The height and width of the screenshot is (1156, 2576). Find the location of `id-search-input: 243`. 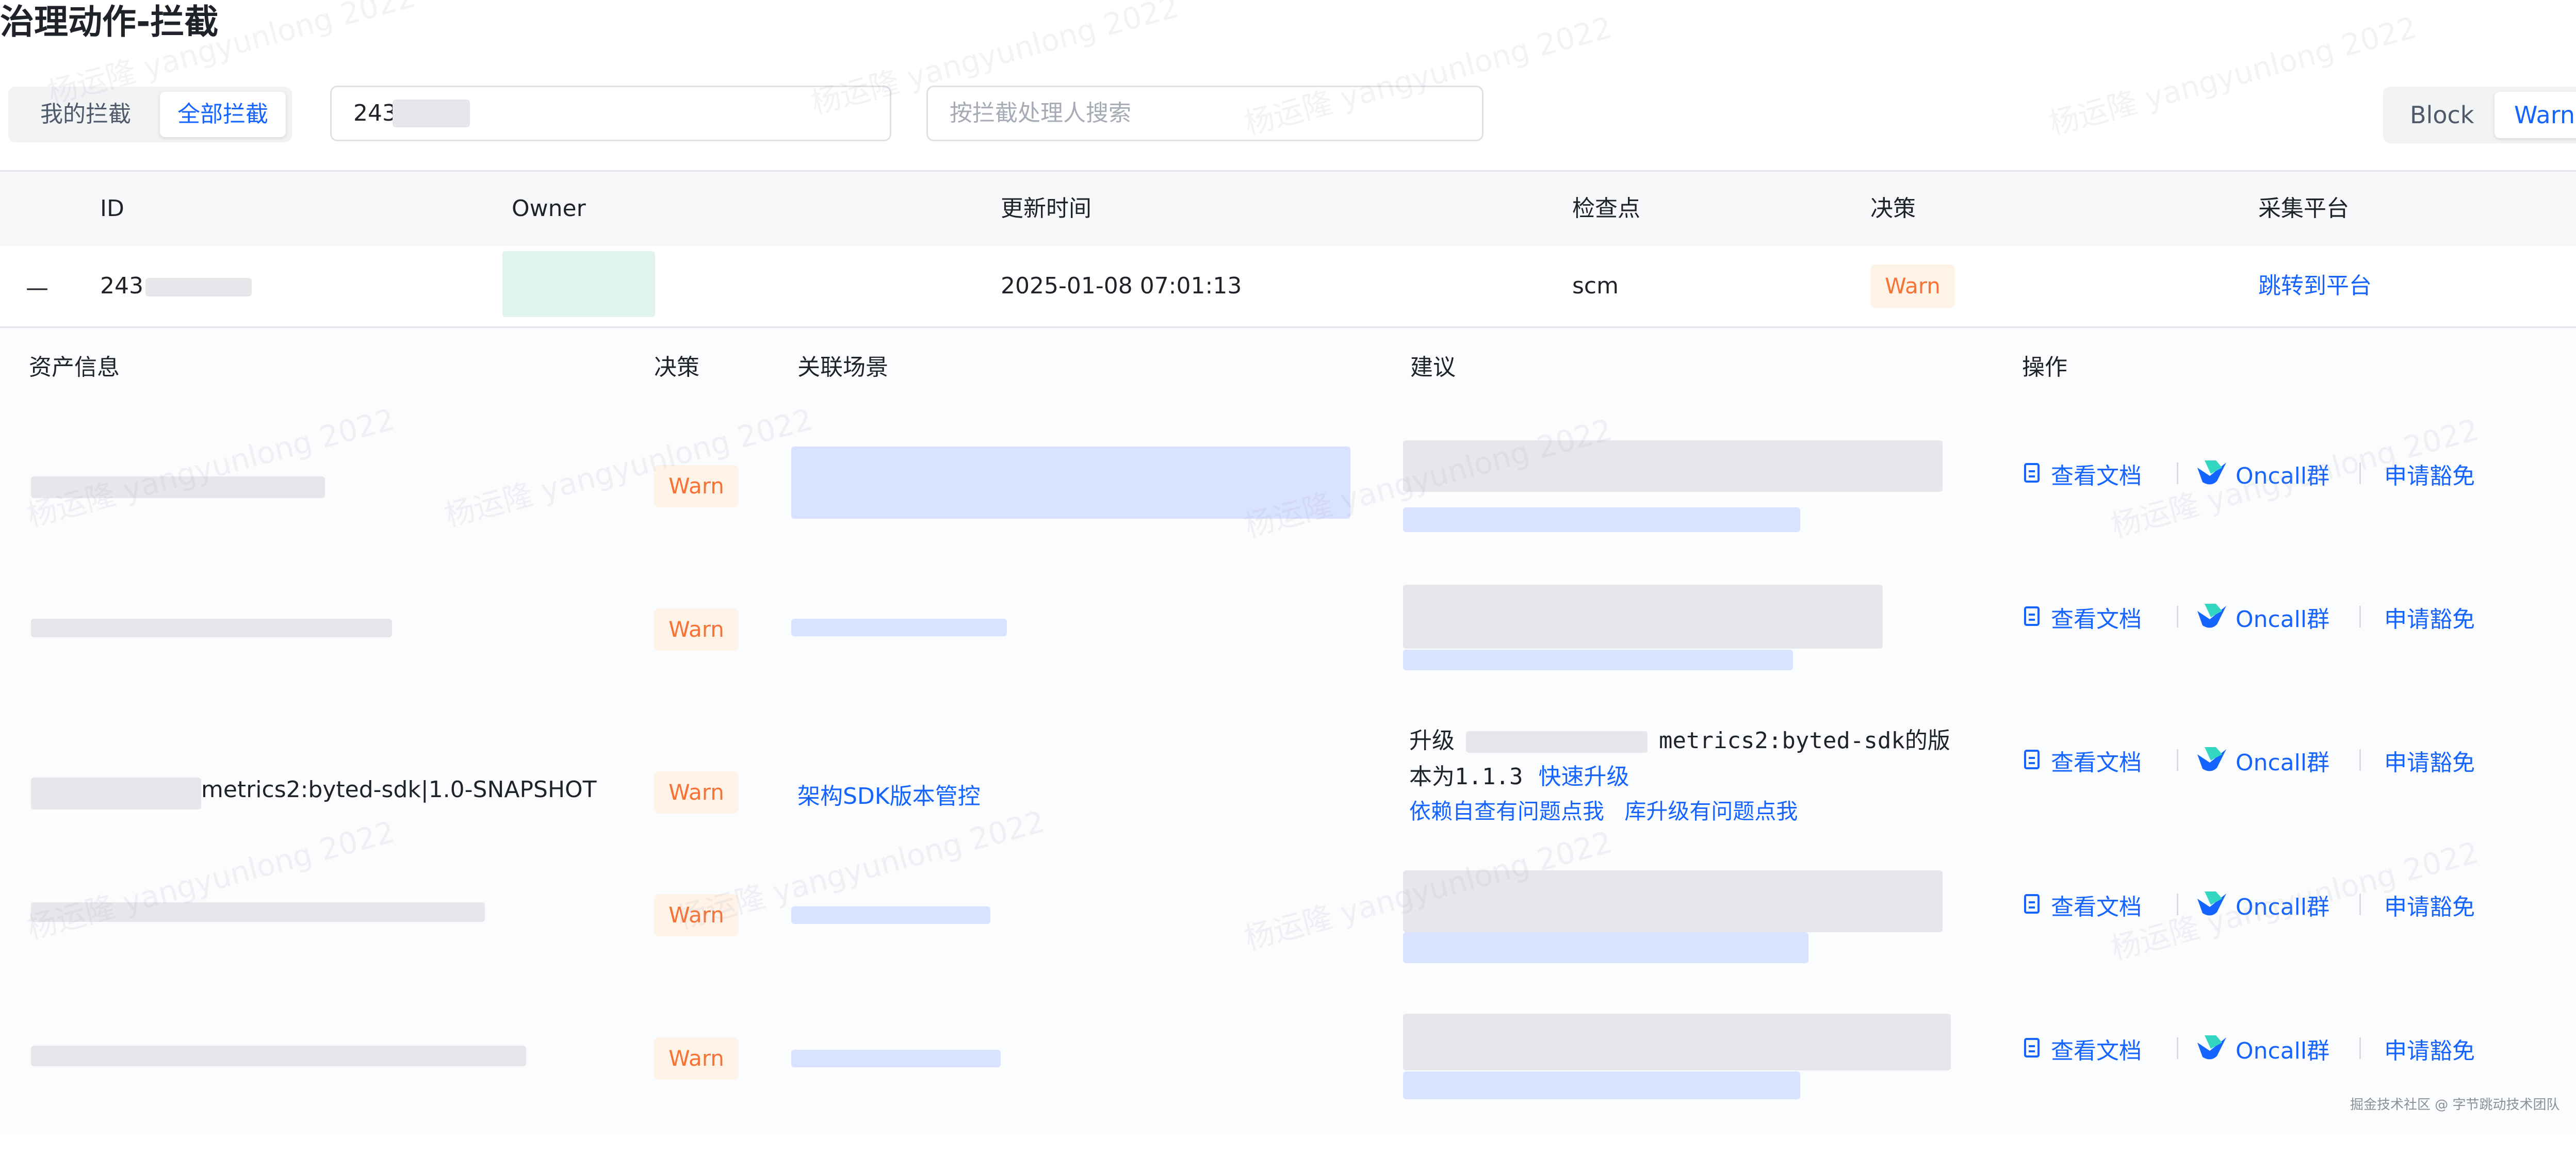

id-search-input: 243 is located at coordinates (610, 113).